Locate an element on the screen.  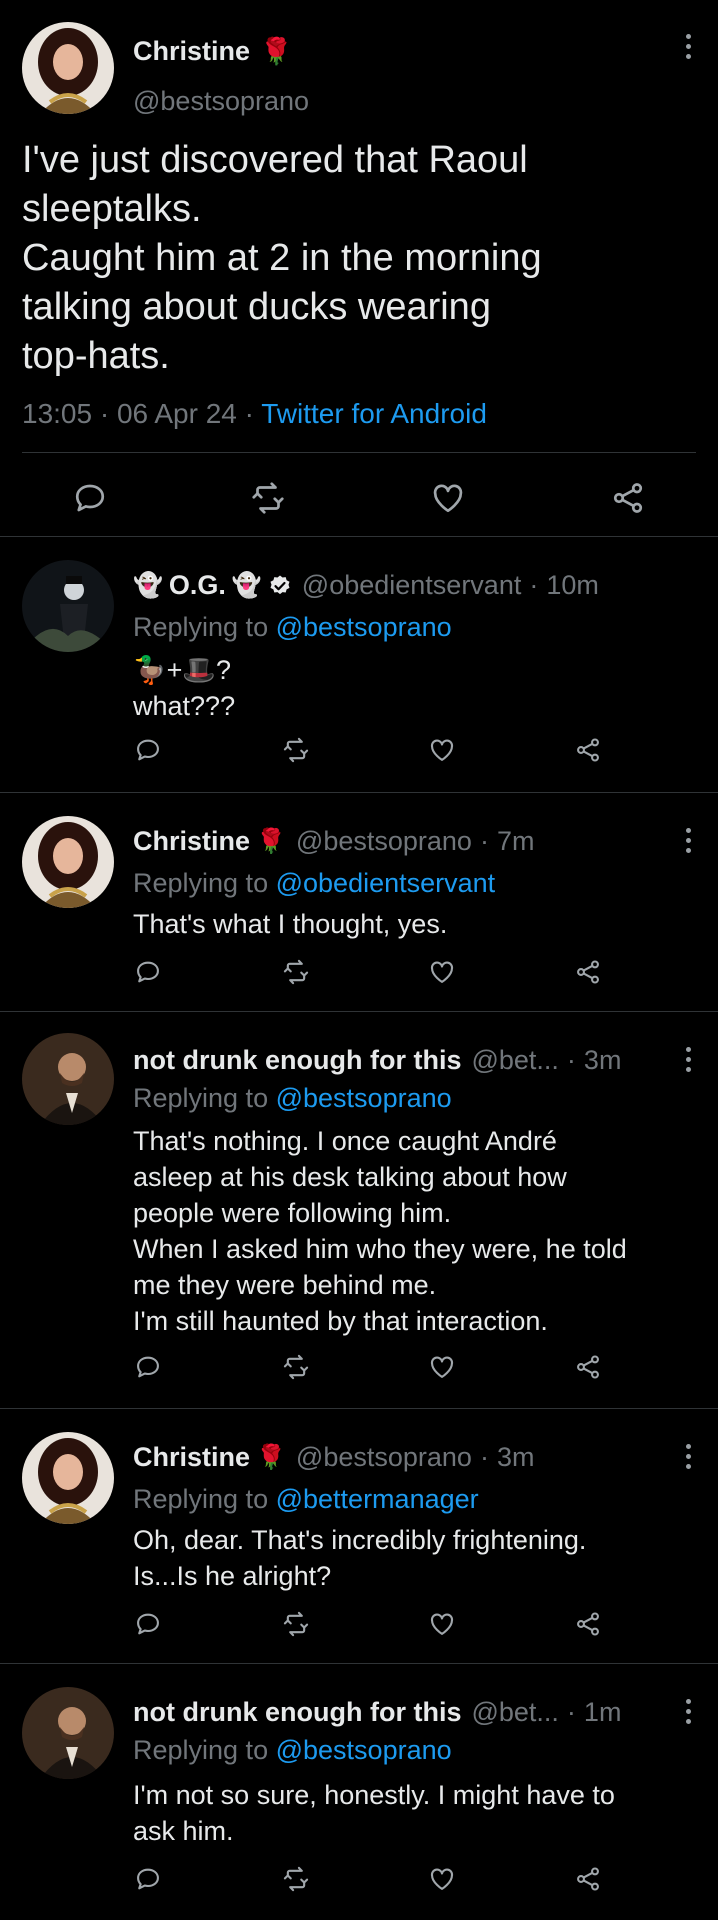
reply-header: not drunk enough for this @bet... · 1m is located at coordinates (377, 1712).